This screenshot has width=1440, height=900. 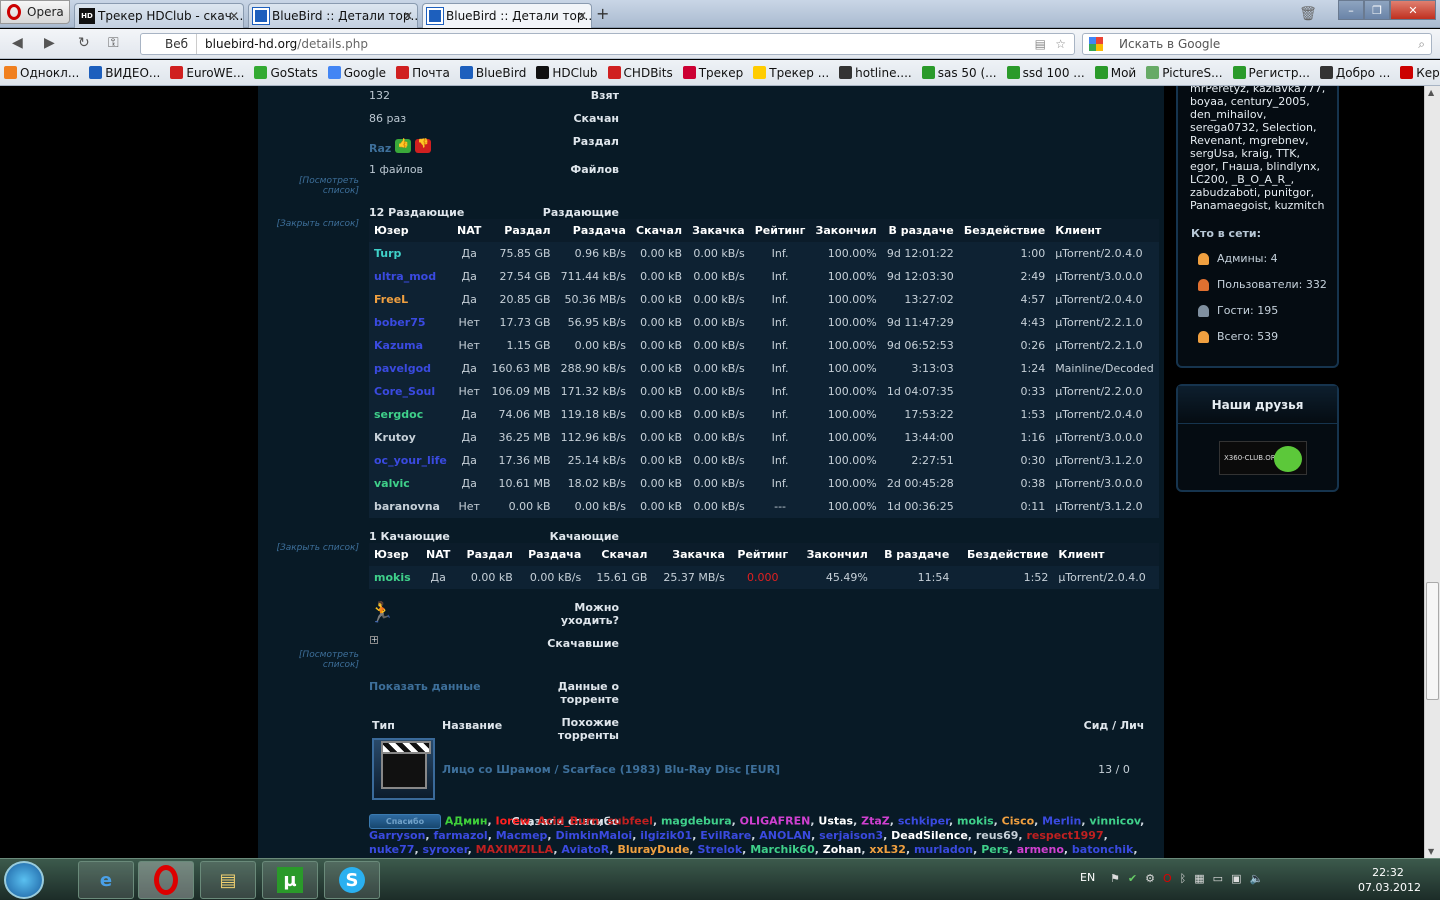 What do you see at coordinates (515, 849) in the screenshot?
I see `thanks-user: MAXIMZILLA` at bounding box center [515, 849].